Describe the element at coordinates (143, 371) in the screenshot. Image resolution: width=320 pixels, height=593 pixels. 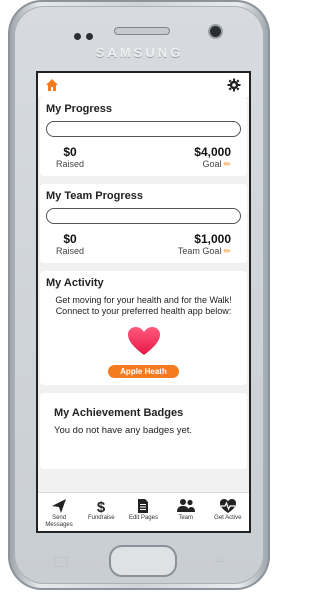
I see `apple-health-button: Apple Heath` at that location.